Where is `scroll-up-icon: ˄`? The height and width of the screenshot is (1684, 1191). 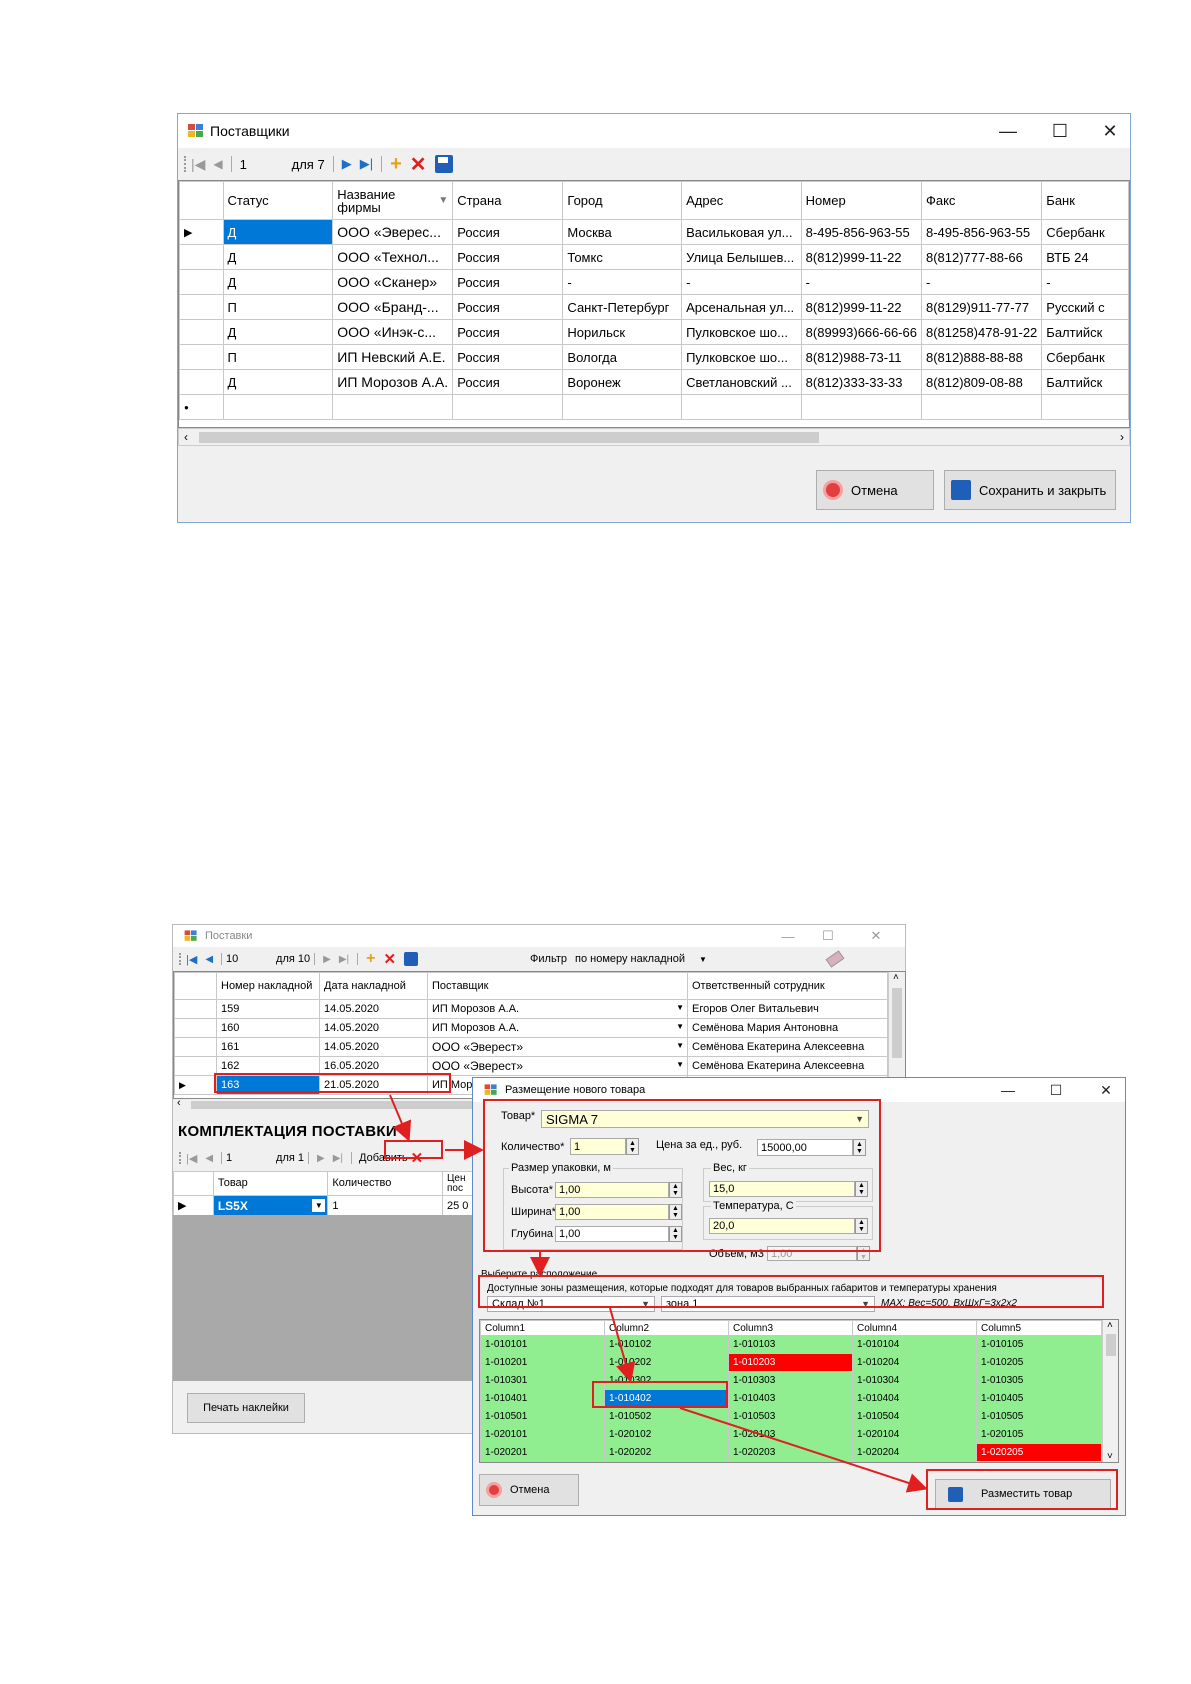 scroll-up-icon: ˄ is located at coordinates (896, 977).